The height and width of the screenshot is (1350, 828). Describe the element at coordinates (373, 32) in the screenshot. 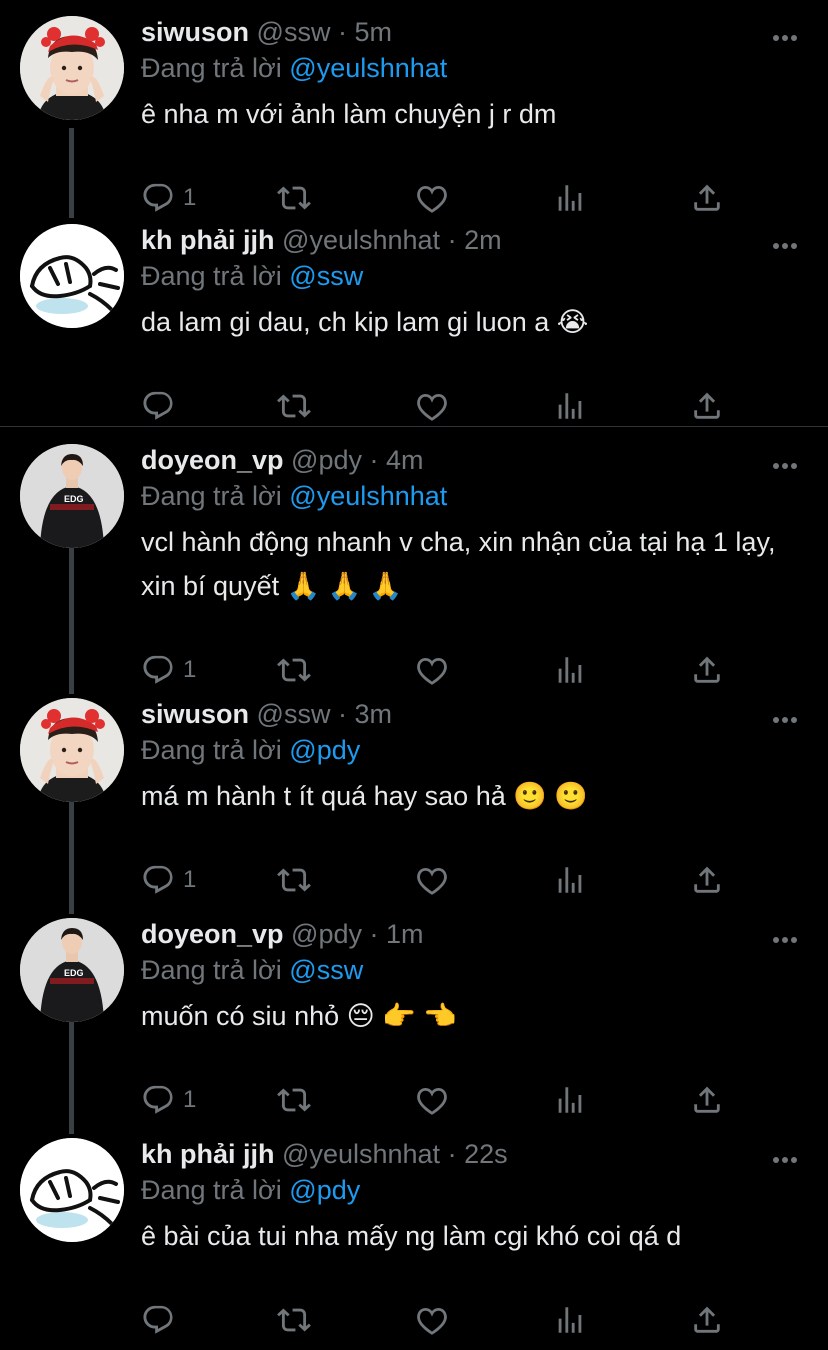

I see `timestamp: 5m` at that location.